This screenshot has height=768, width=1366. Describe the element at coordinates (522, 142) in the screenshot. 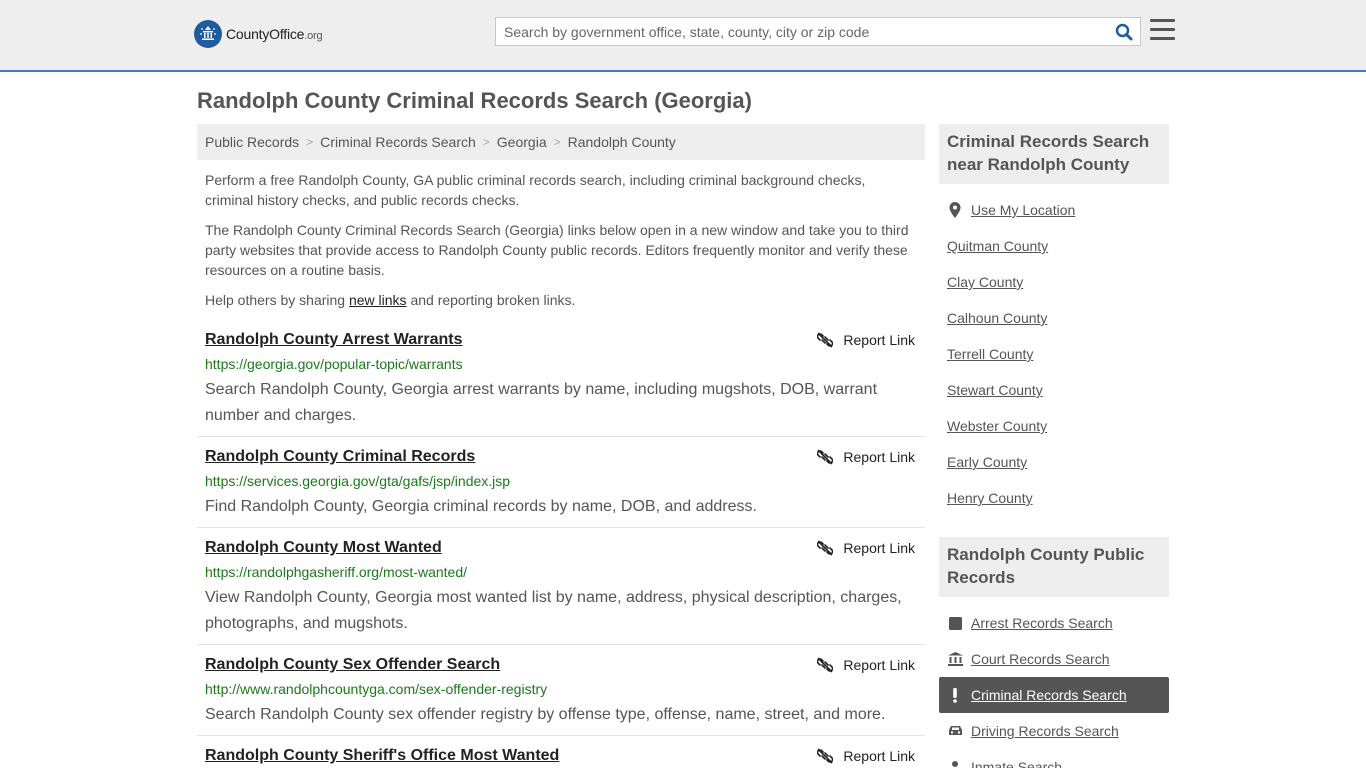

I see `breadcrumb-georgia: Georgia` at that location.